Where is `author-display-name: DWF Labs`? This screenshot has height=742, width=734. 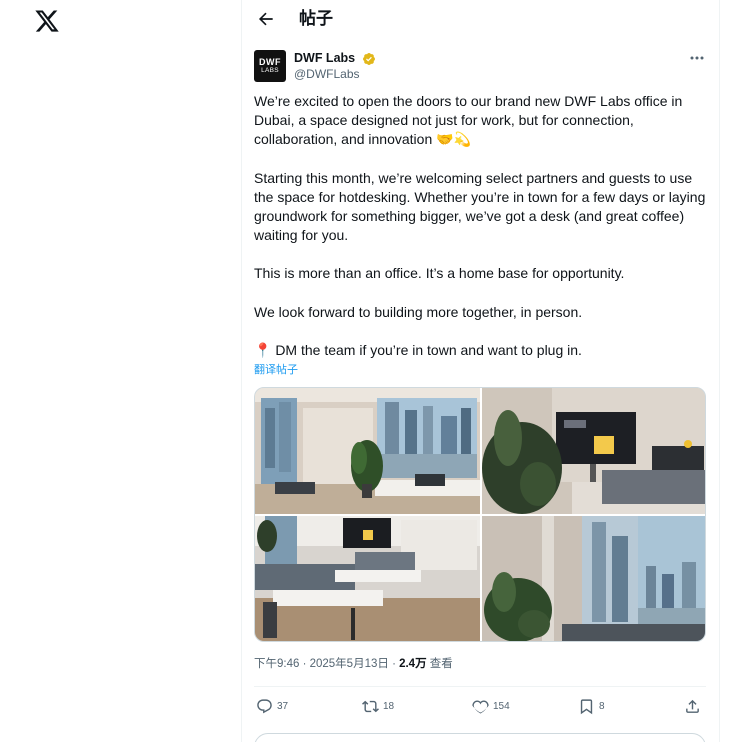 author-display-name: DWF Labs is located at coordinates (324, 58).